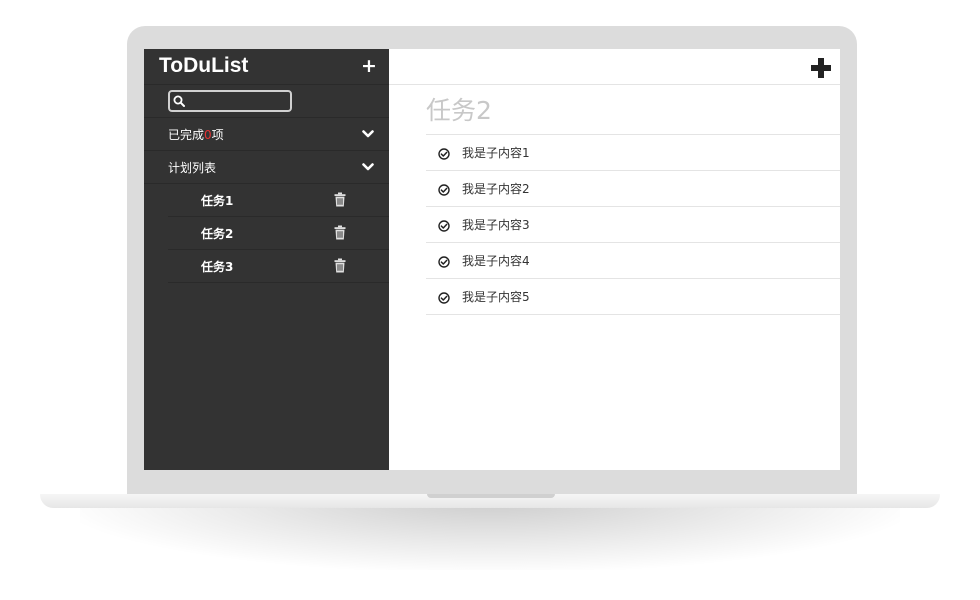 The width and height of the screenshot is (980, 600). What do you see at coordinates (496, 153) in the screenshot?
I see `item-label: 我是子内容1` at bounding box center [496, 153].